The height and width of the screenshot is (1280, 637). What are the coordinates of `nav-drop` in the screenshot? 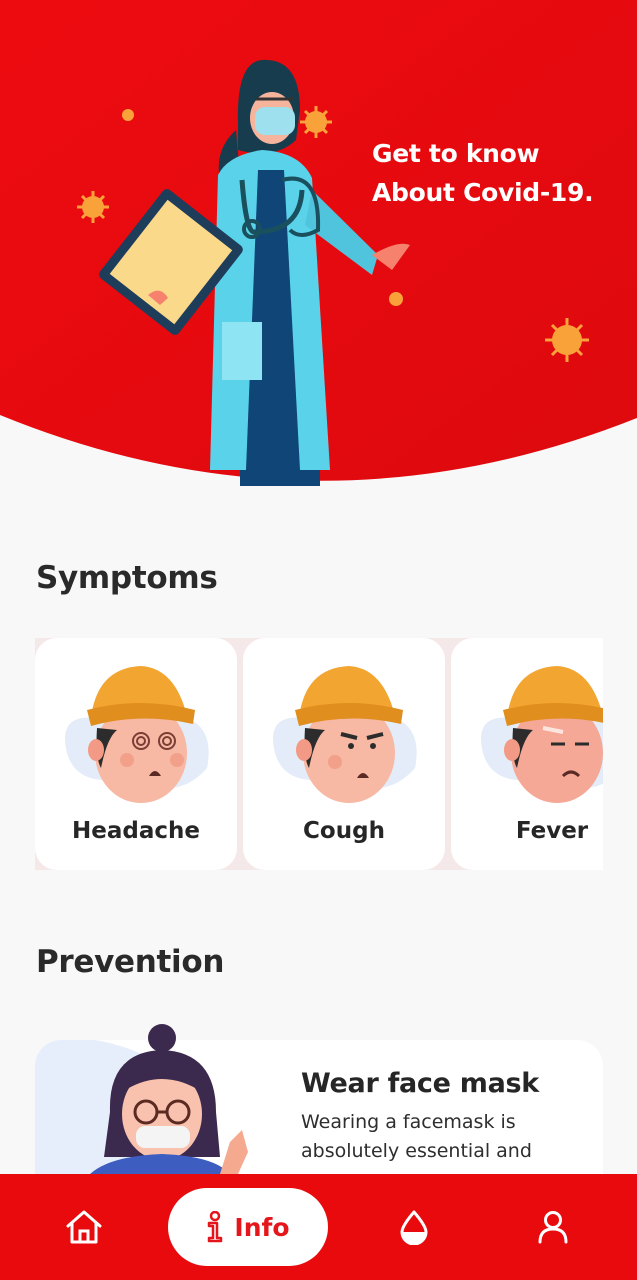 It's located at (414, 1227).